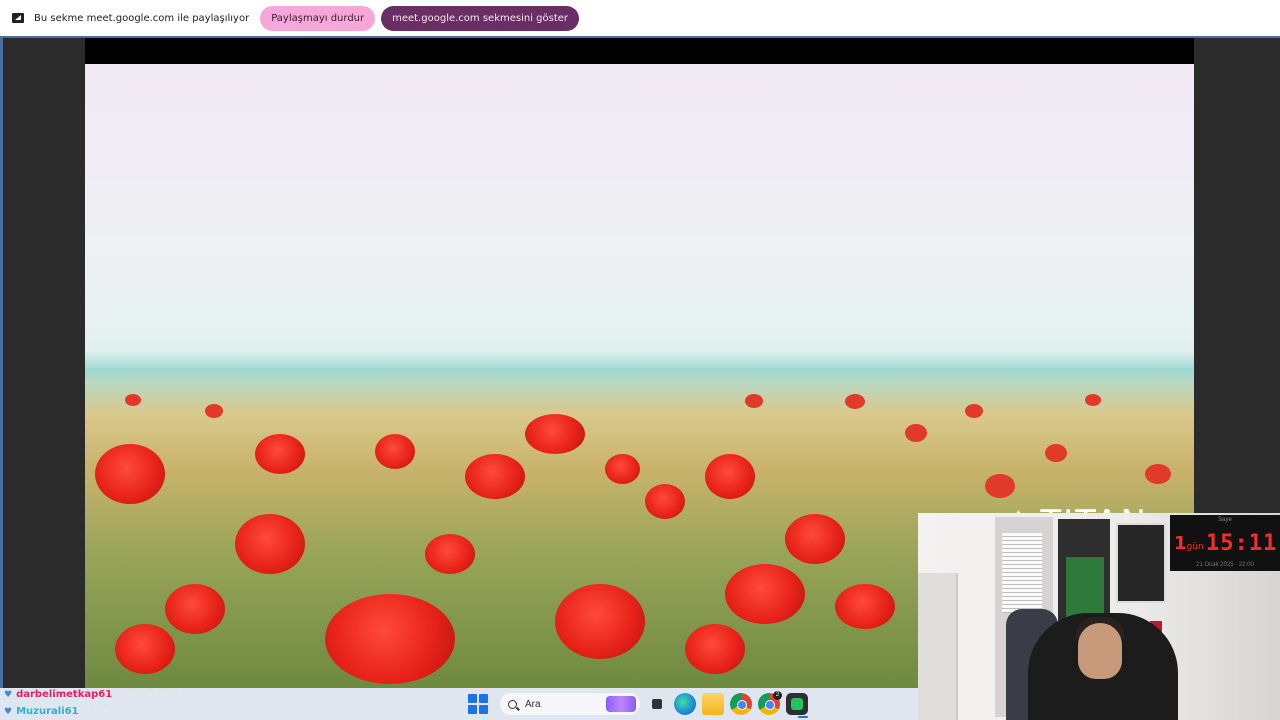 The height and width of the screenshot is (720, 1280). I want to click on file-explorer-icon, so click(713, 704).